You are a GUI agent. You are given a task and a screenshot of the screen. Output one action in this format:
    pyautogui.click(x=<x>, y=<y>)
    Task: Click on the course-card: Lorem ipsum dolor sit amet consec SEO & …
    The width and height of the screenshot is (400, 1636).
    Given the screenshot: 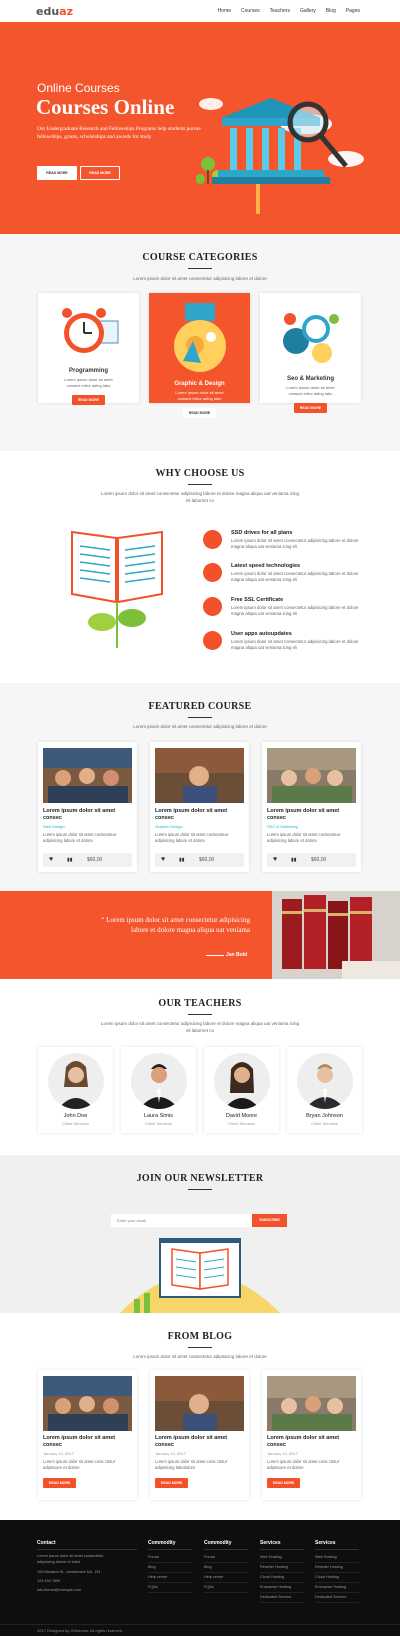 What is the action you would take?
    pyautogui.click(x=311, y=807)
    